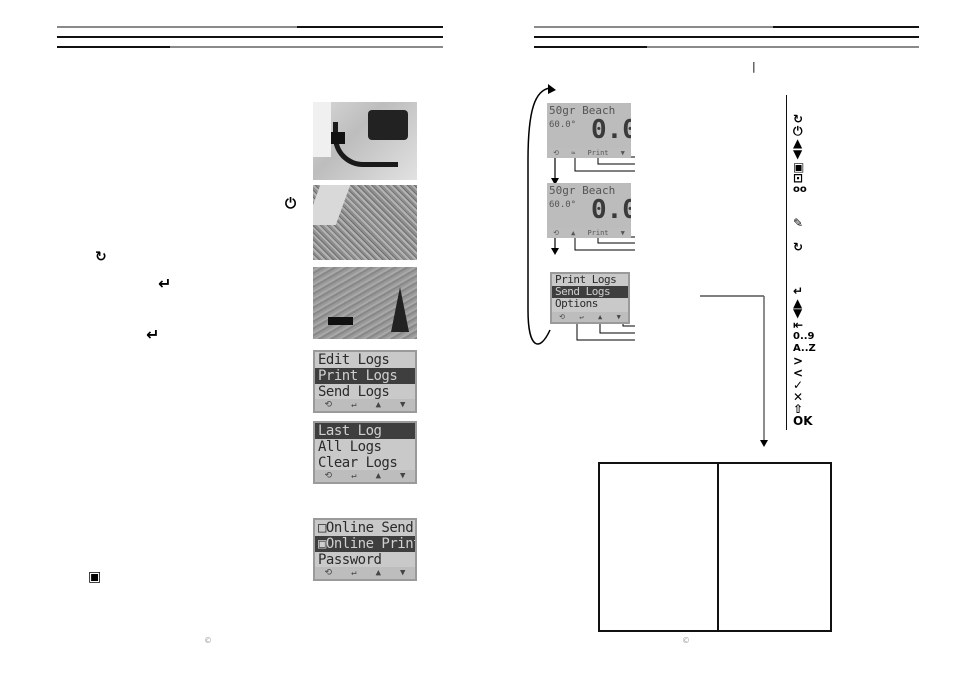 The height and width of the screenshot is (675, 954). What do you see at coordinates (718, 547) in the screenshot?
I see `table-column-divider` at bounding box center [718, 547].